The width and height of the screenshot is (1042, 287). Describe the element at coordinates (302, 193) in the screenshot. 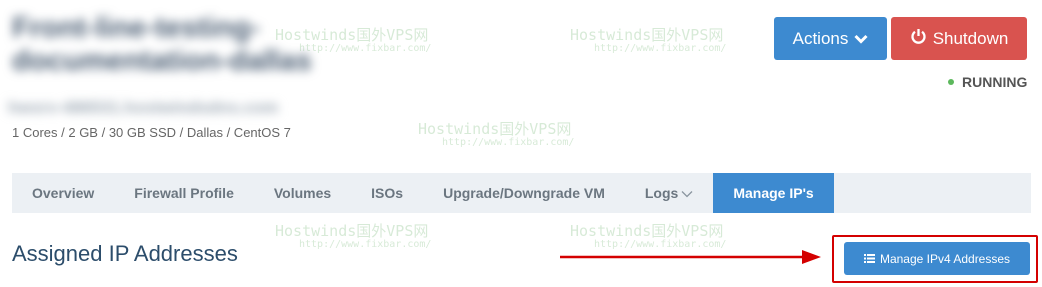

I see `tab-volumes: Volumes` at that location.